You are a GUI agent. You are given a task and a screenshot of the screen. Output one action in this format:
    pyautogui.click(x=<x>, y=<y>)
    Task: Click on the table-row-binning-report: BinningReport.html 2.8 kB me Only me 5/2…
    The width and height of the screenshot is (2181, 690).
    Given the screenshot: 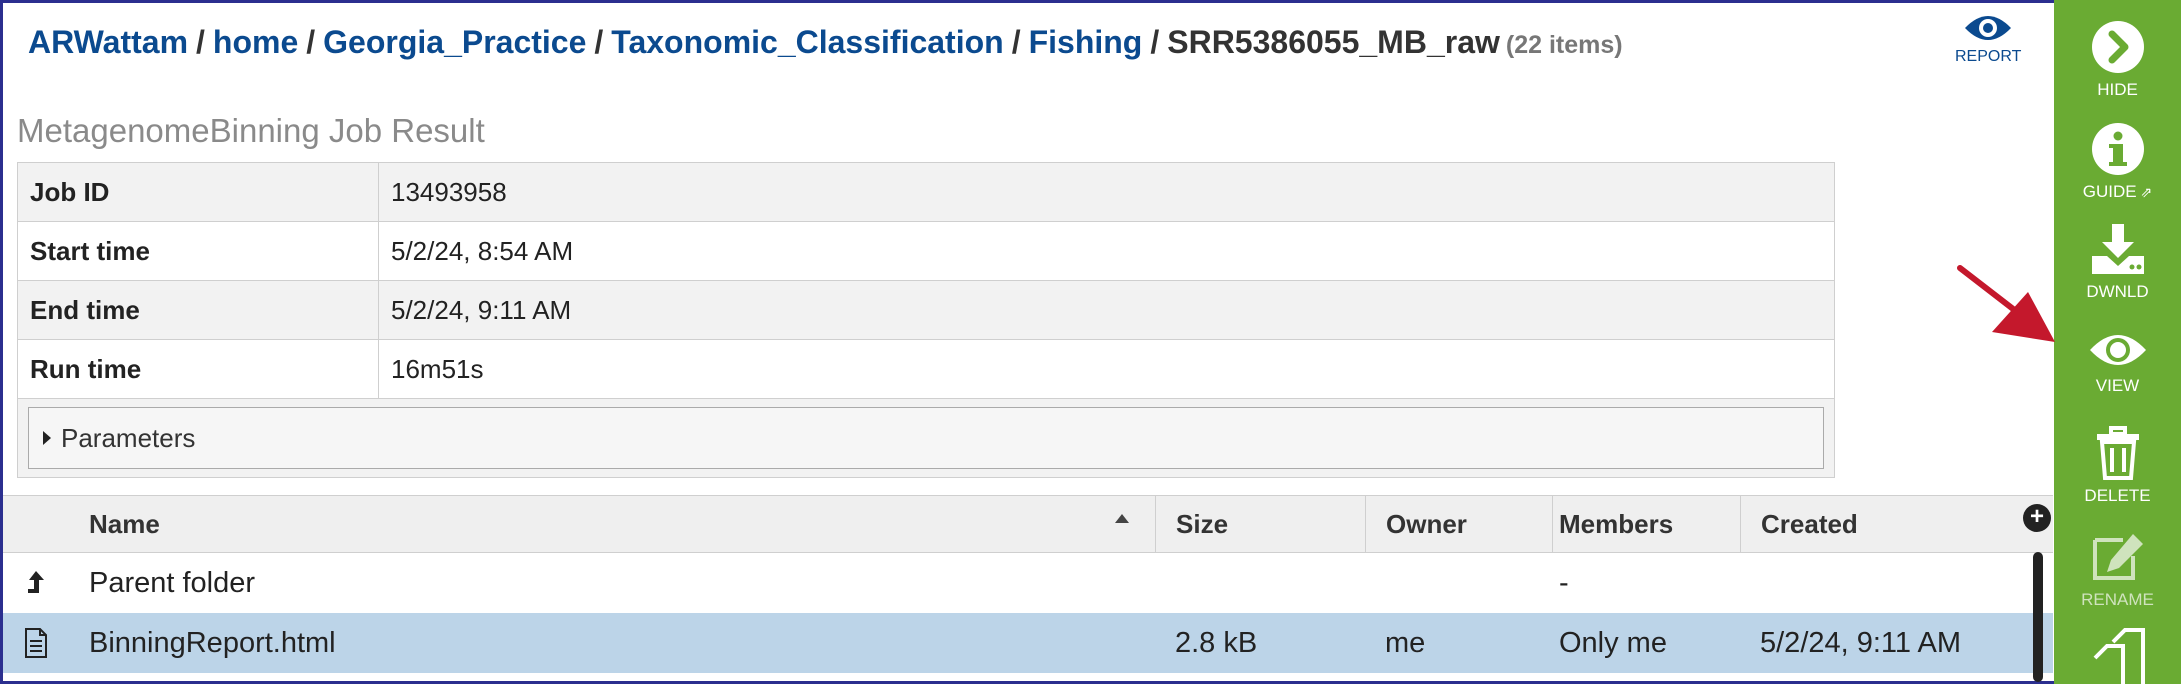 What is the action you would take?
    pyautogui.click(x=1028, y=643)
    